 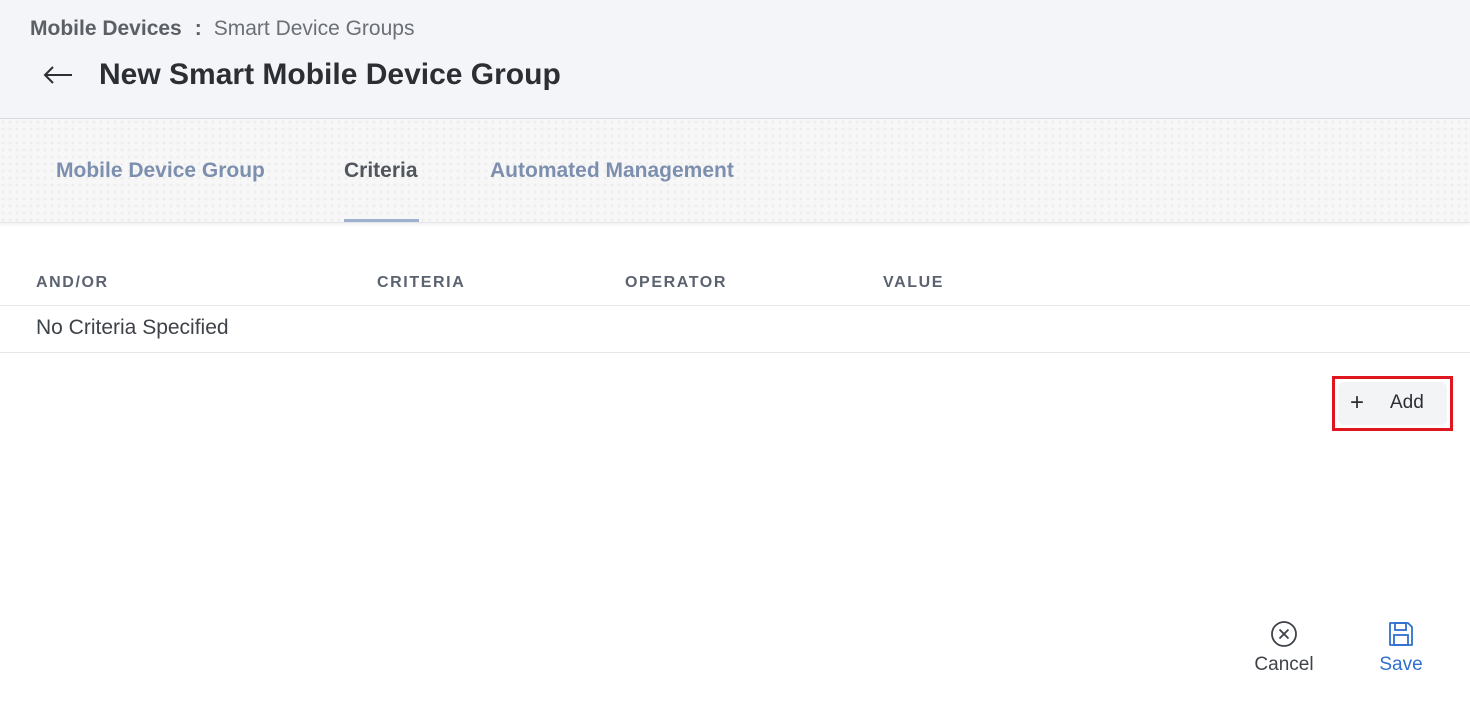 What do you see at coordinates (676, 282) in the screenshot?
I see `column-header-operator: OPERATOR` at bounding box center [676, 282].